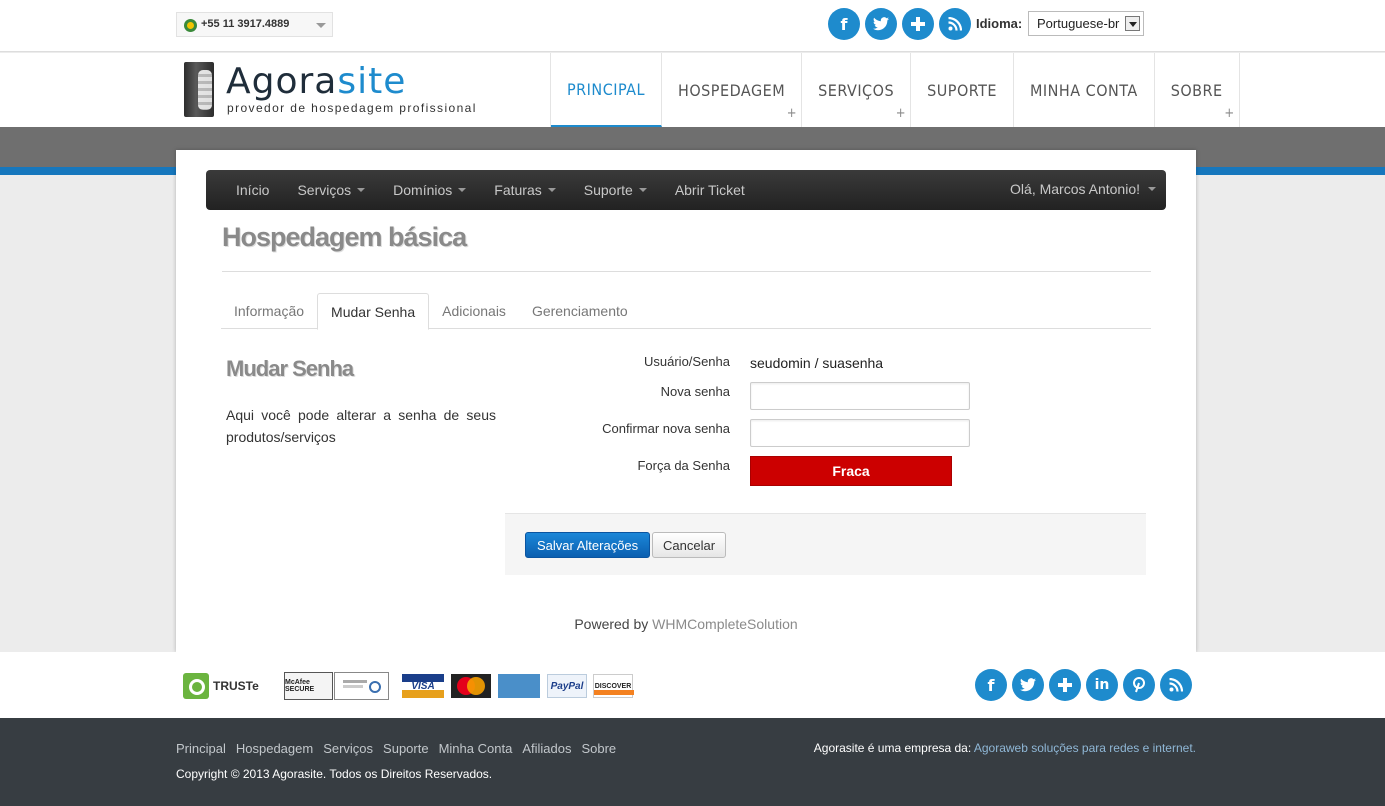 Image resolution: width=1385 pixels, height=806 pixels. What do you see at coordinates (372, 81) in the screenshot?
I see `logo-accent-text: site` at bounding box center [372, 81].